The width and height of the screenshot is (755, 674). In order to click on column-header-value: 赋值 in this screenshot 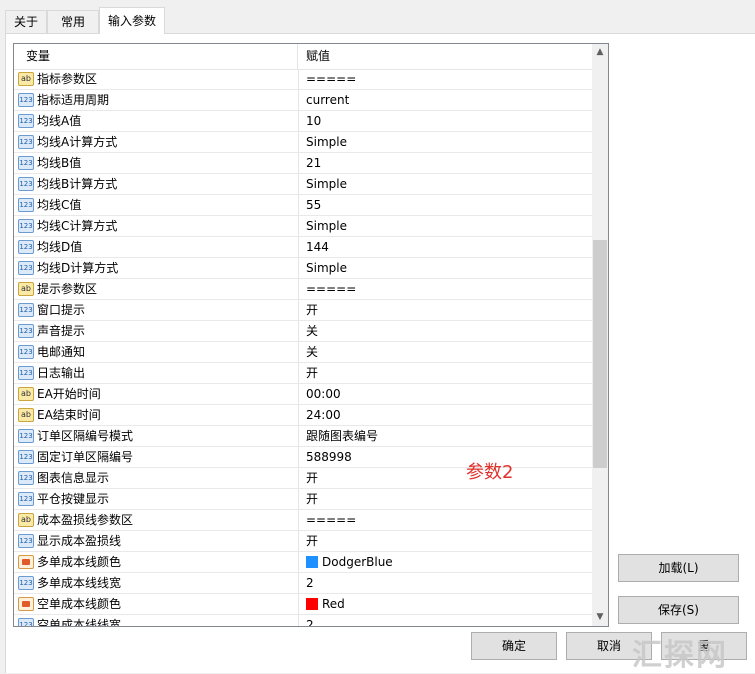, I will do `click(318, 56)`.